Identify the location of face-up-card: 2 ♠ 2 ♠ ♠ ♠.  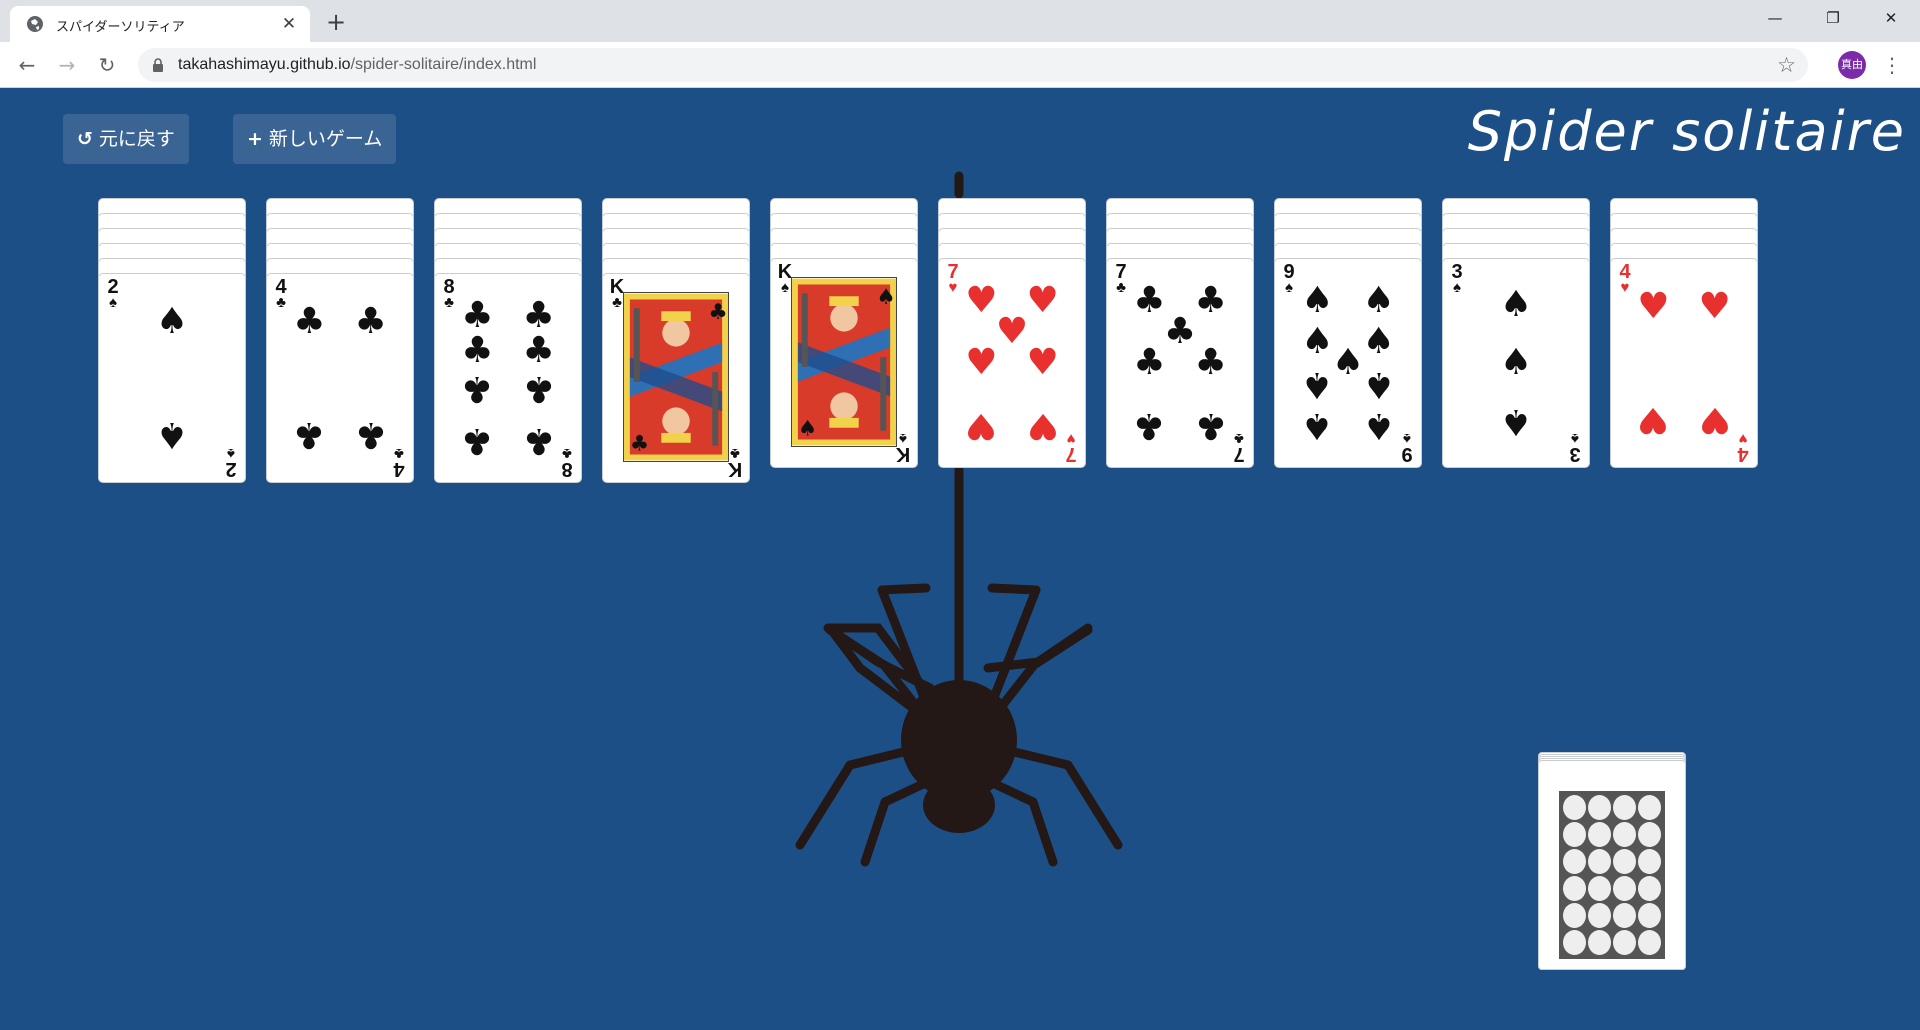
(172, 378).